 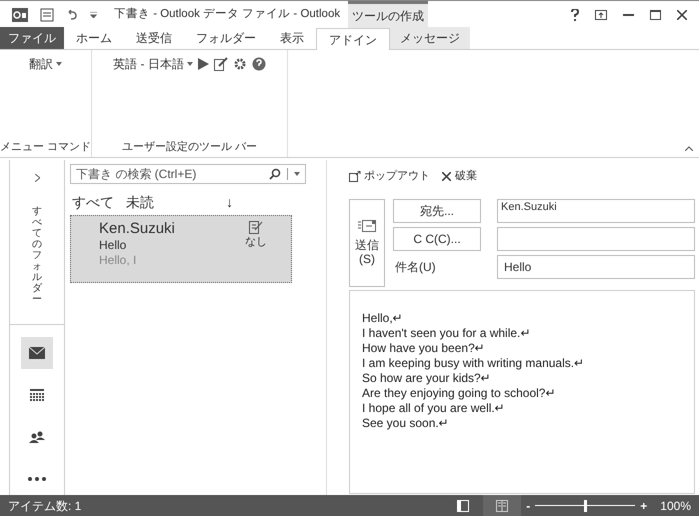 What do you see at coordinates (675, 506) in the screenshot?
I see `zoom-level: 100%` at bounding box center [675, 506].